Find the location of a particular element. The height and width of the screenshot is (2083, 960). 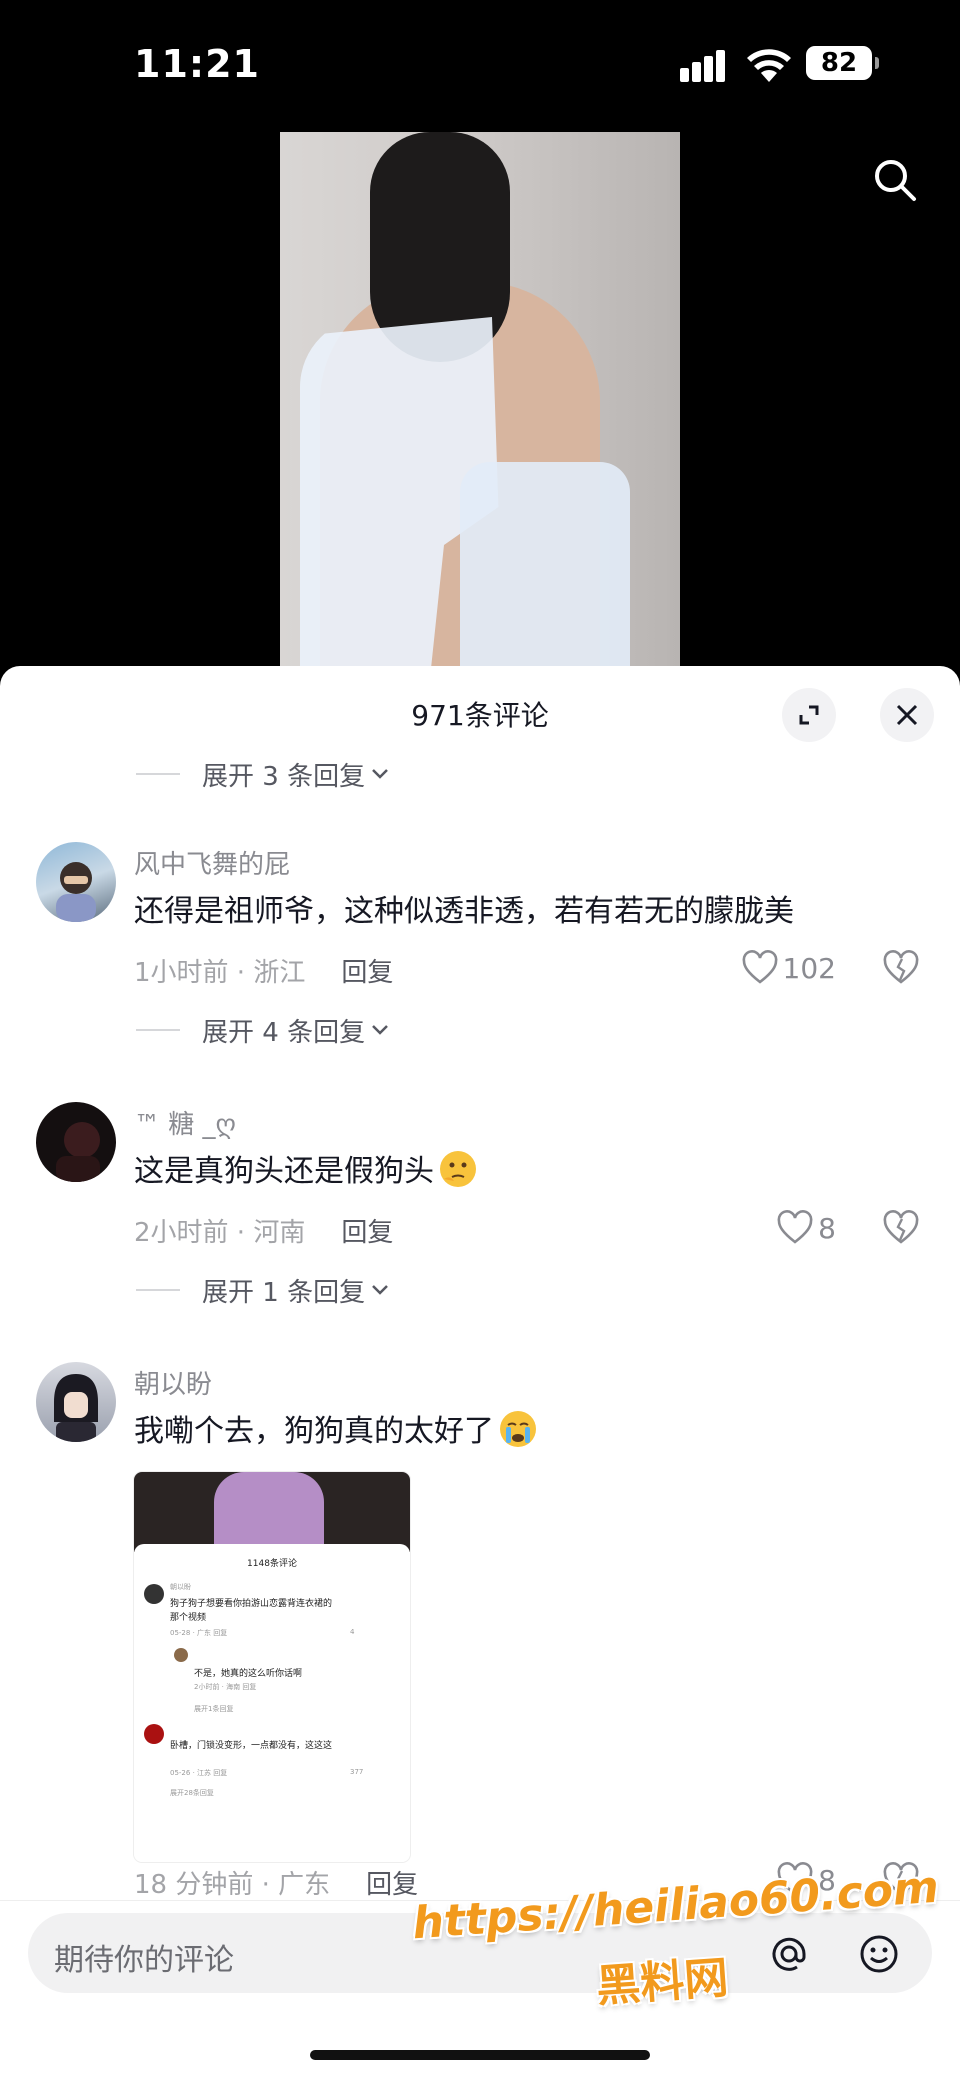

like-count: 8 is located at coordinates (827, 1228).